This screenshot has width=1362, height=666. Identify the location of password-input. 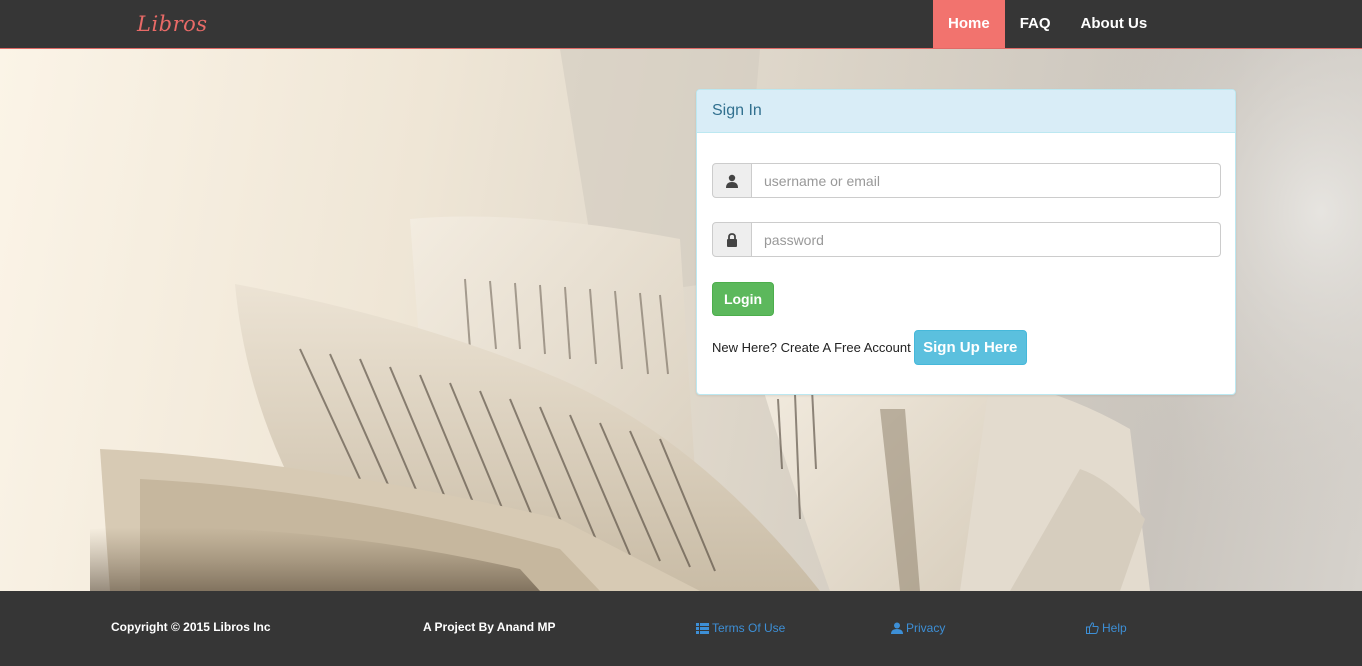
(986, 239).